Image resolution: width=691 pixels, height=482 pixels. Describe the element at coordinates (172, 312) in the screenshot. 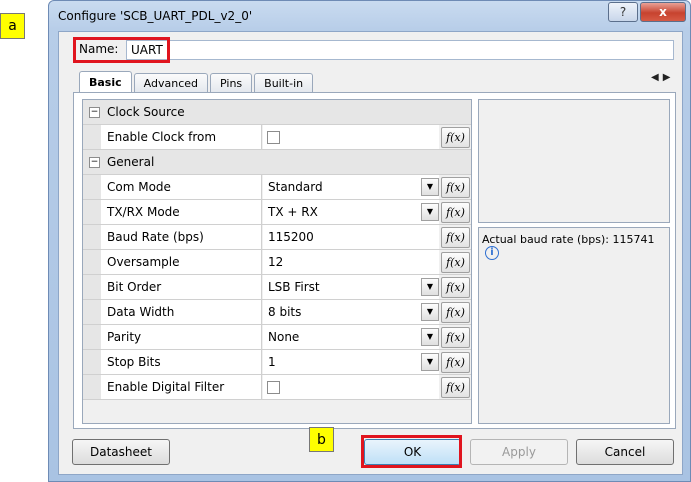

I see `property-name: Data Width` at that location.